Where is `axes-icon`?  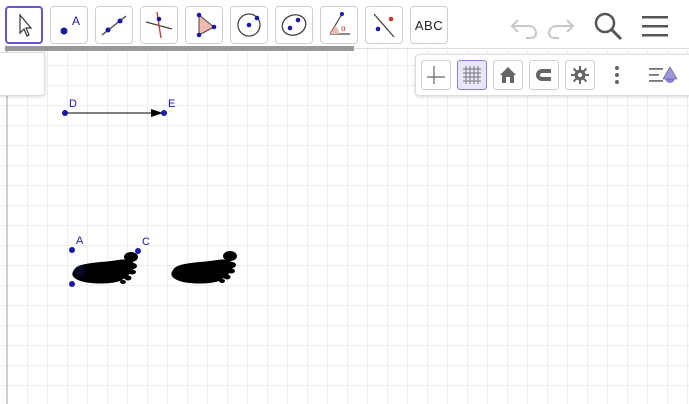
axes-icon is located at coordinates (436, 75).